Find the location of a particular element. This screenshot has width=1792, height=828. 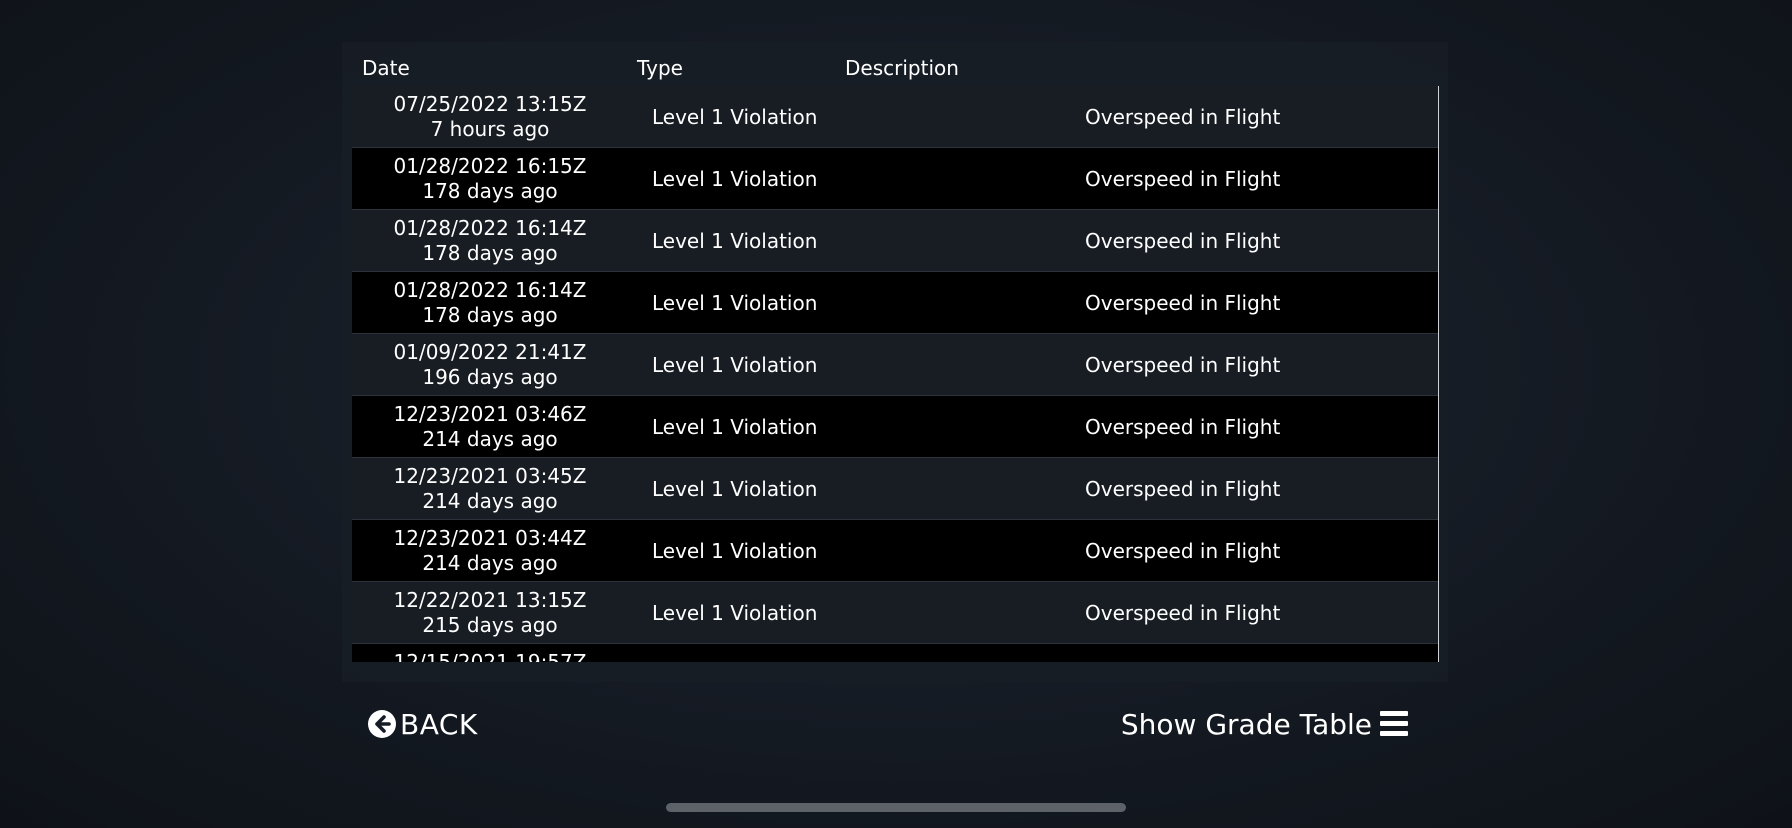

header-date: Date is located at coordinates (386, 68).